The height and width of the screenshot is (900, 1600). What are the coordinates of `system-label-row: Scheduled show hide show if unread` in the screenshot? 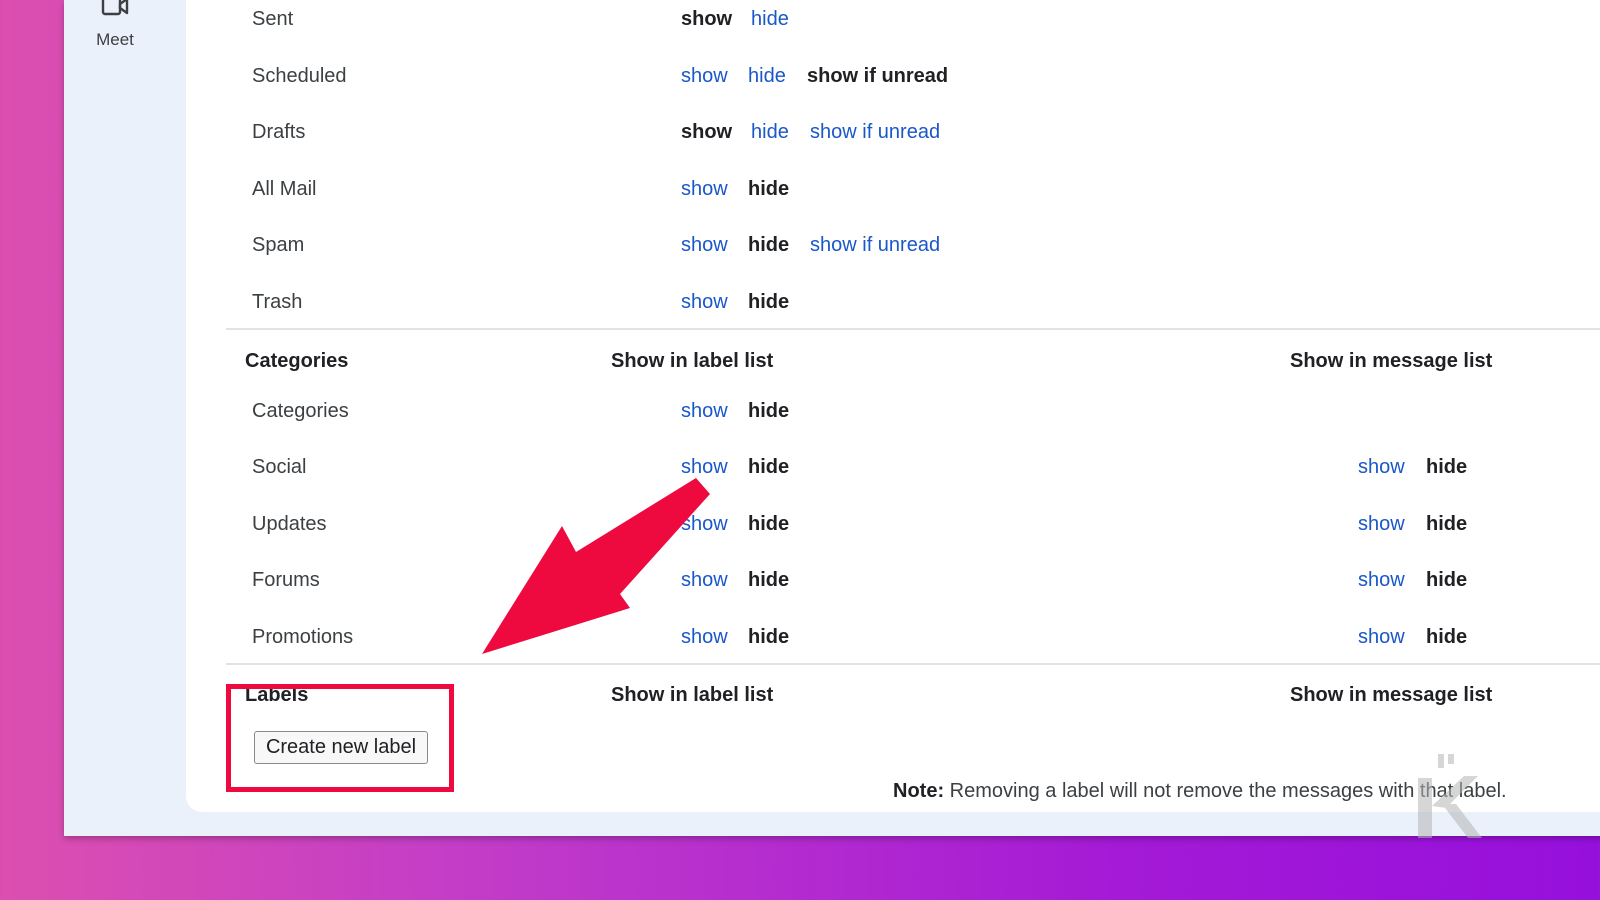 It's located at (893, 79).